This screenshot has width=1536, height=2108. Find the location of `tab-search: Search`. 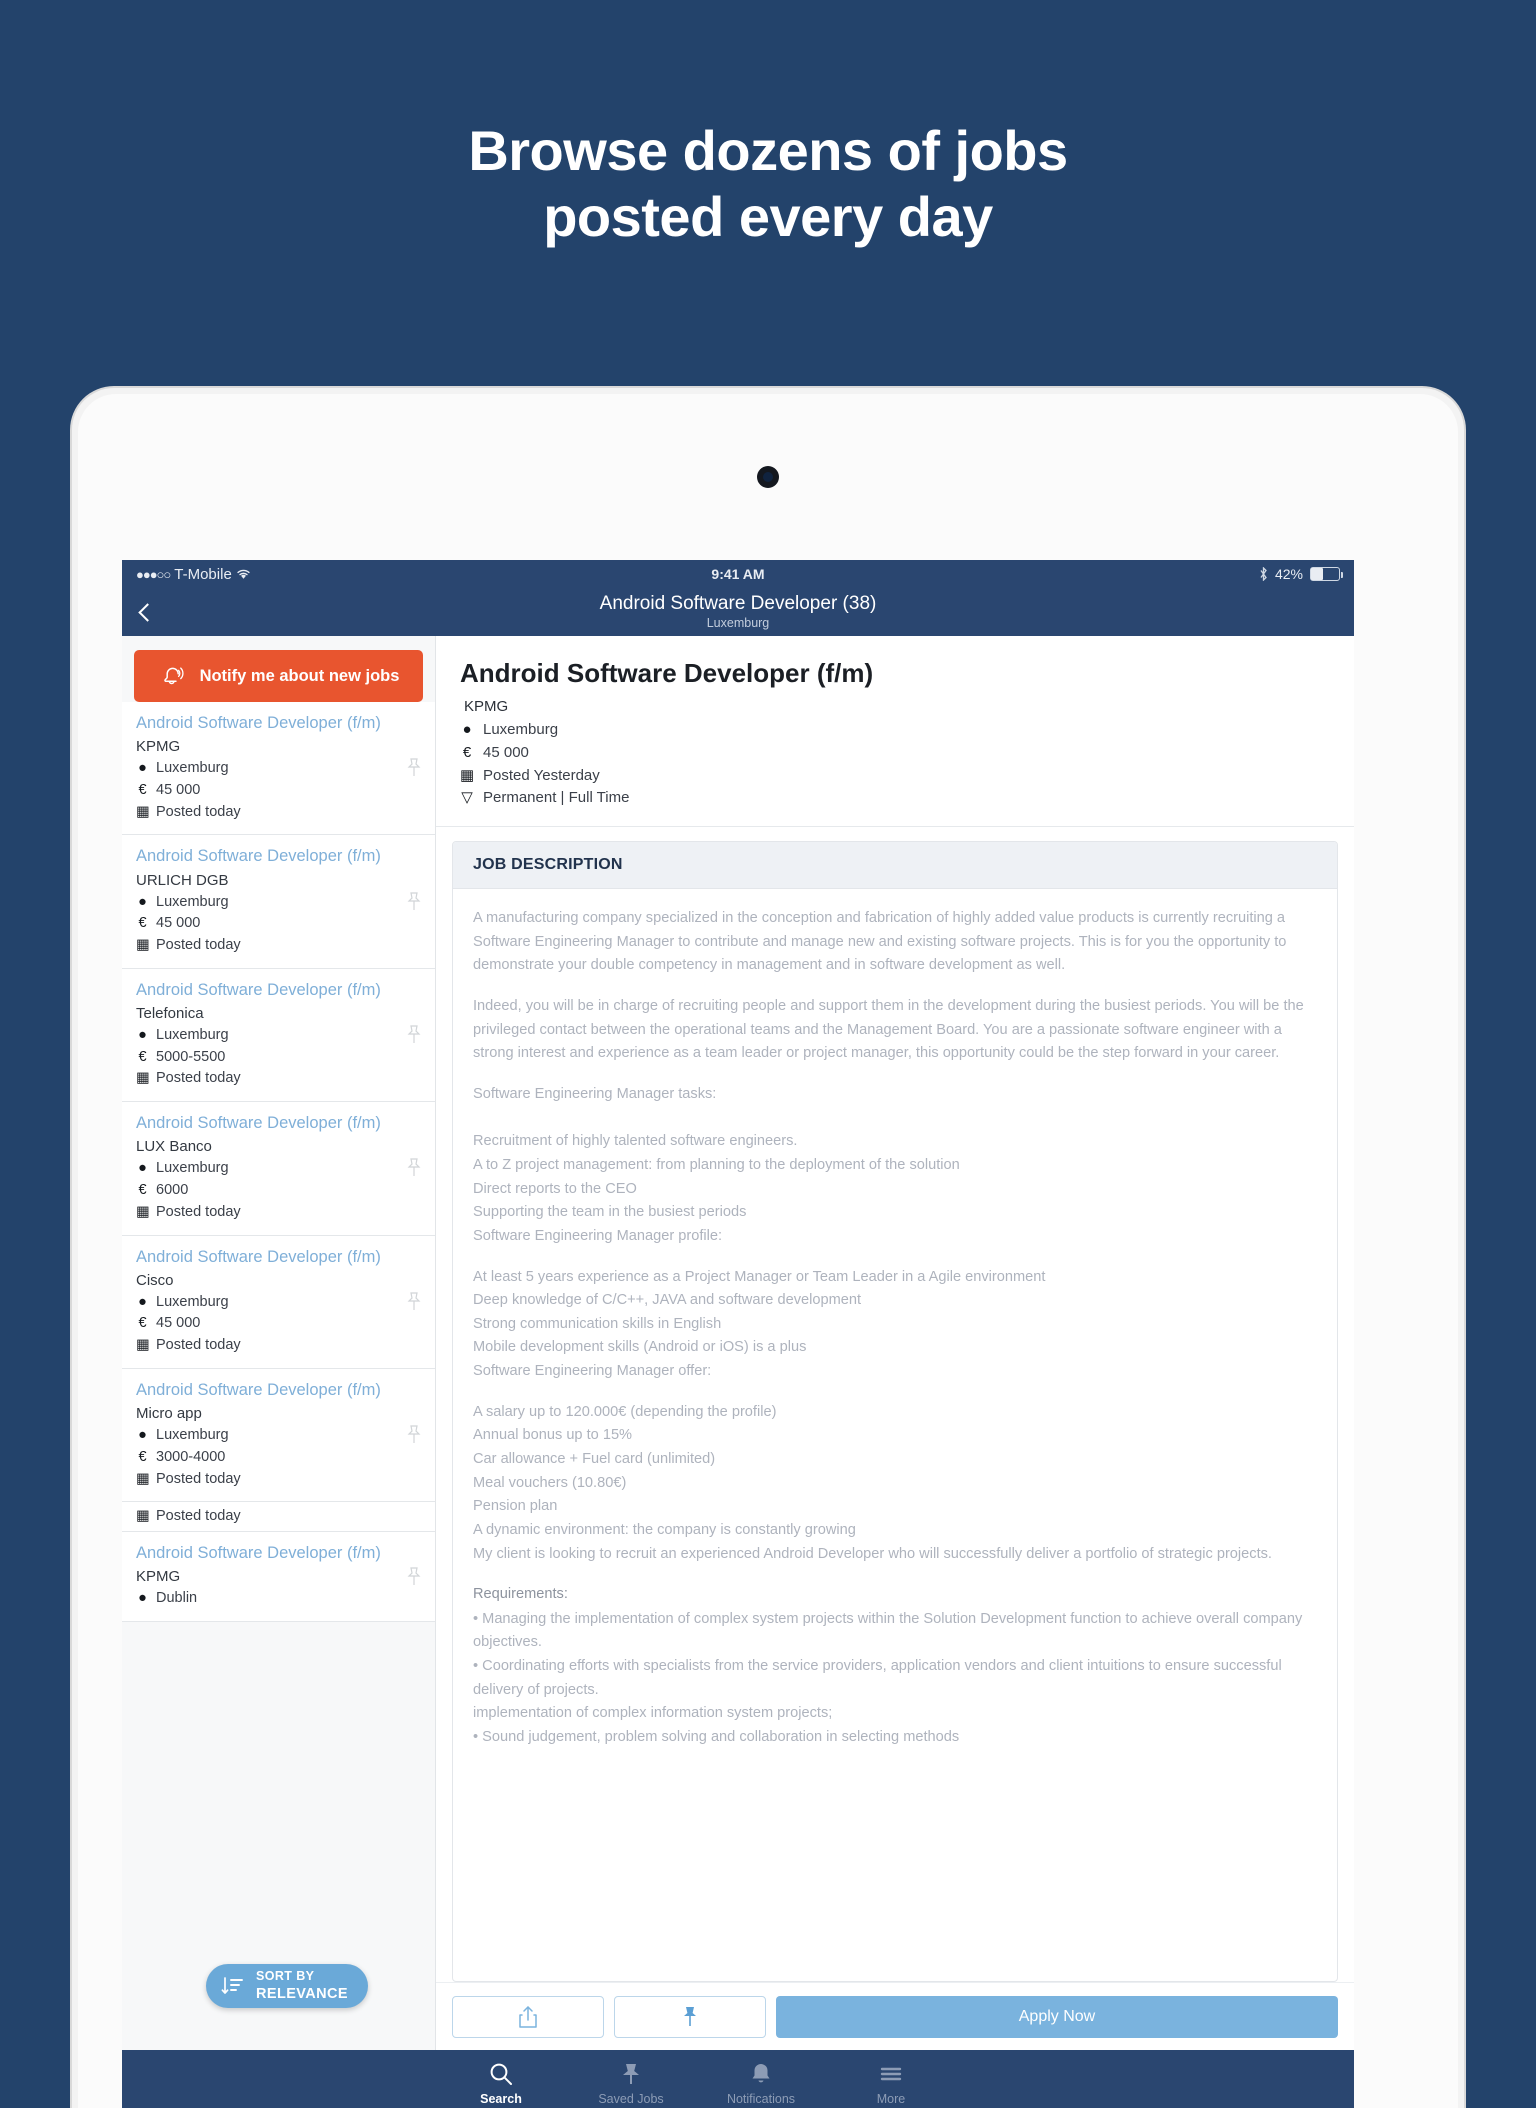

tab-search: Search is located at coordinates (501, 2083).